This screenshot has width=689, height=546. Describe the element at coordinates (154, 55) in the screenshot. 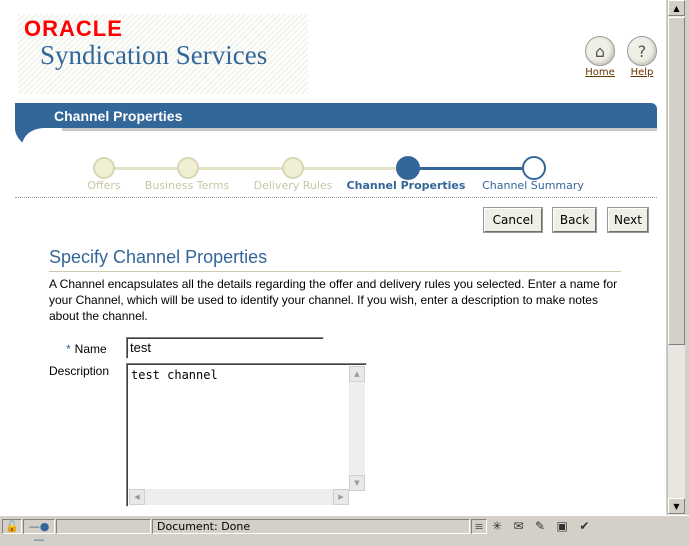

I see `product-name: Syndication Services` at that location.